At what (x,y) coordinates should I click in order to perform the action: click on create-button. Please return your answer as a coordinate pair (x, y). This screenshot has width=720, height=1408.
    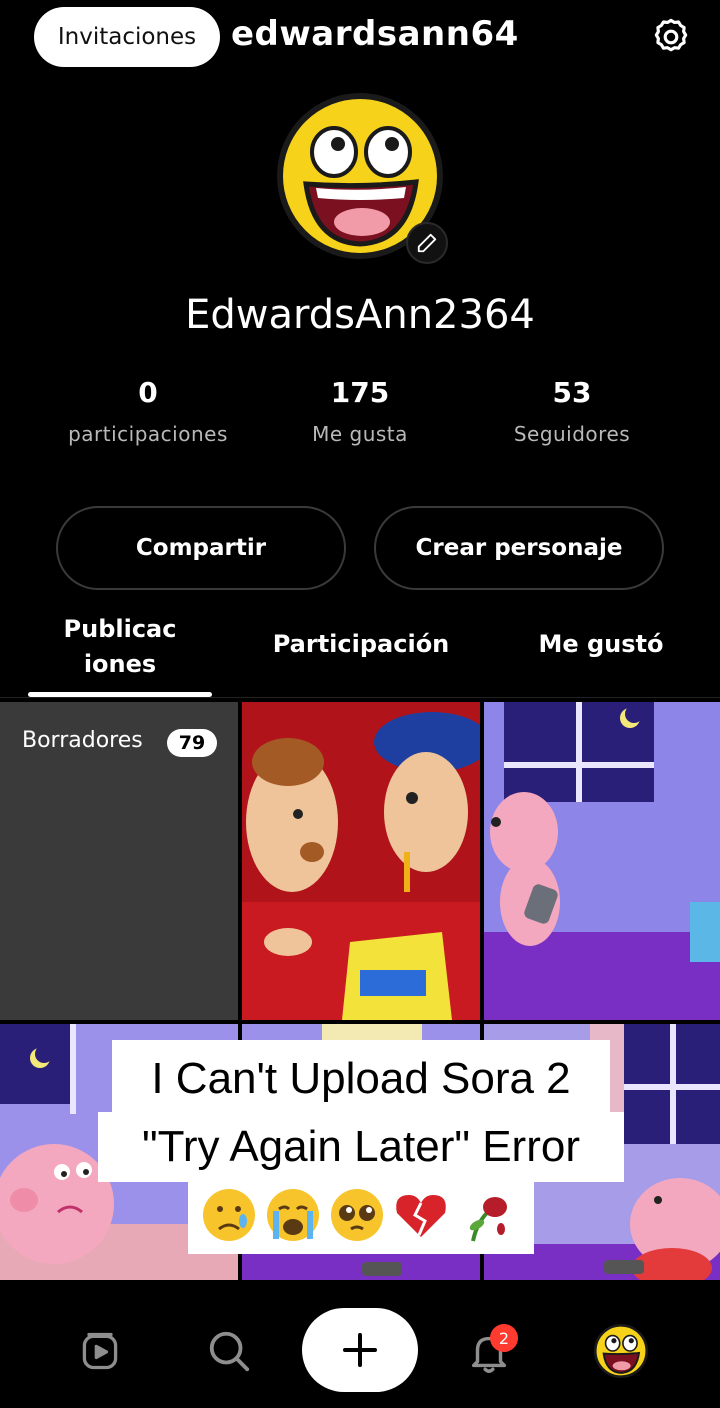
    Looking at the image, I should click on (360, 1350).